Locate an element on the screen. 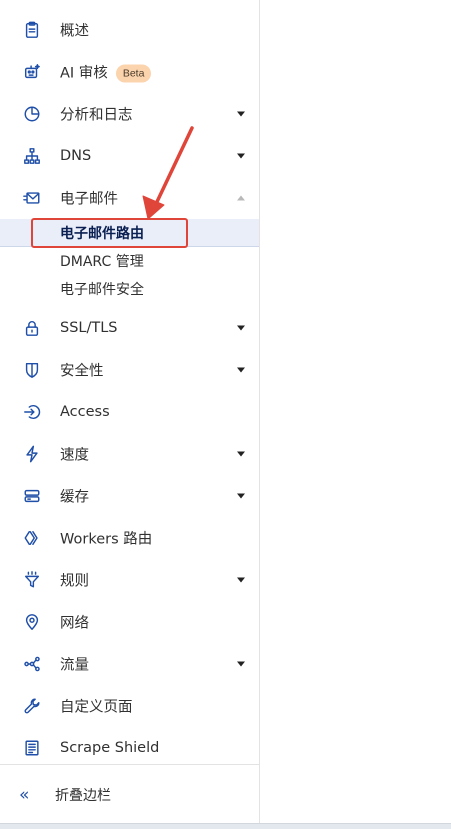 Image resolution: width=451 pixels, height=829 pixels. sidebar-item-label: 安全性 is located at coordinates (82, 371).